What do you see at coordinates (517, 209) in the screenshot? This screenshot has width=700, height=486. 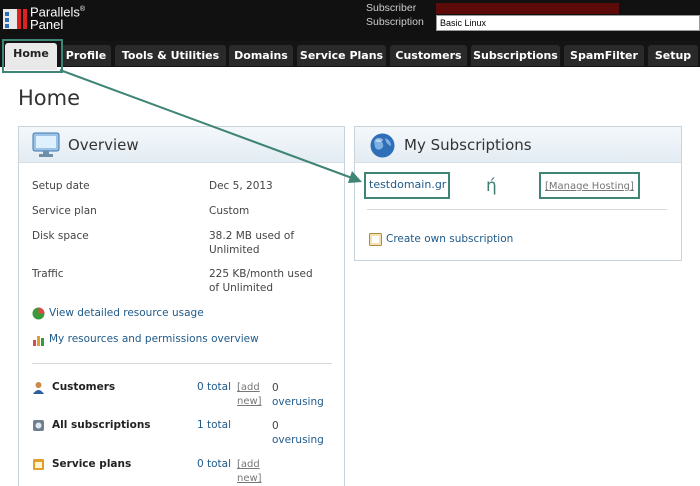 I see `subscriptions-separator` at bounding box center [517, 209].